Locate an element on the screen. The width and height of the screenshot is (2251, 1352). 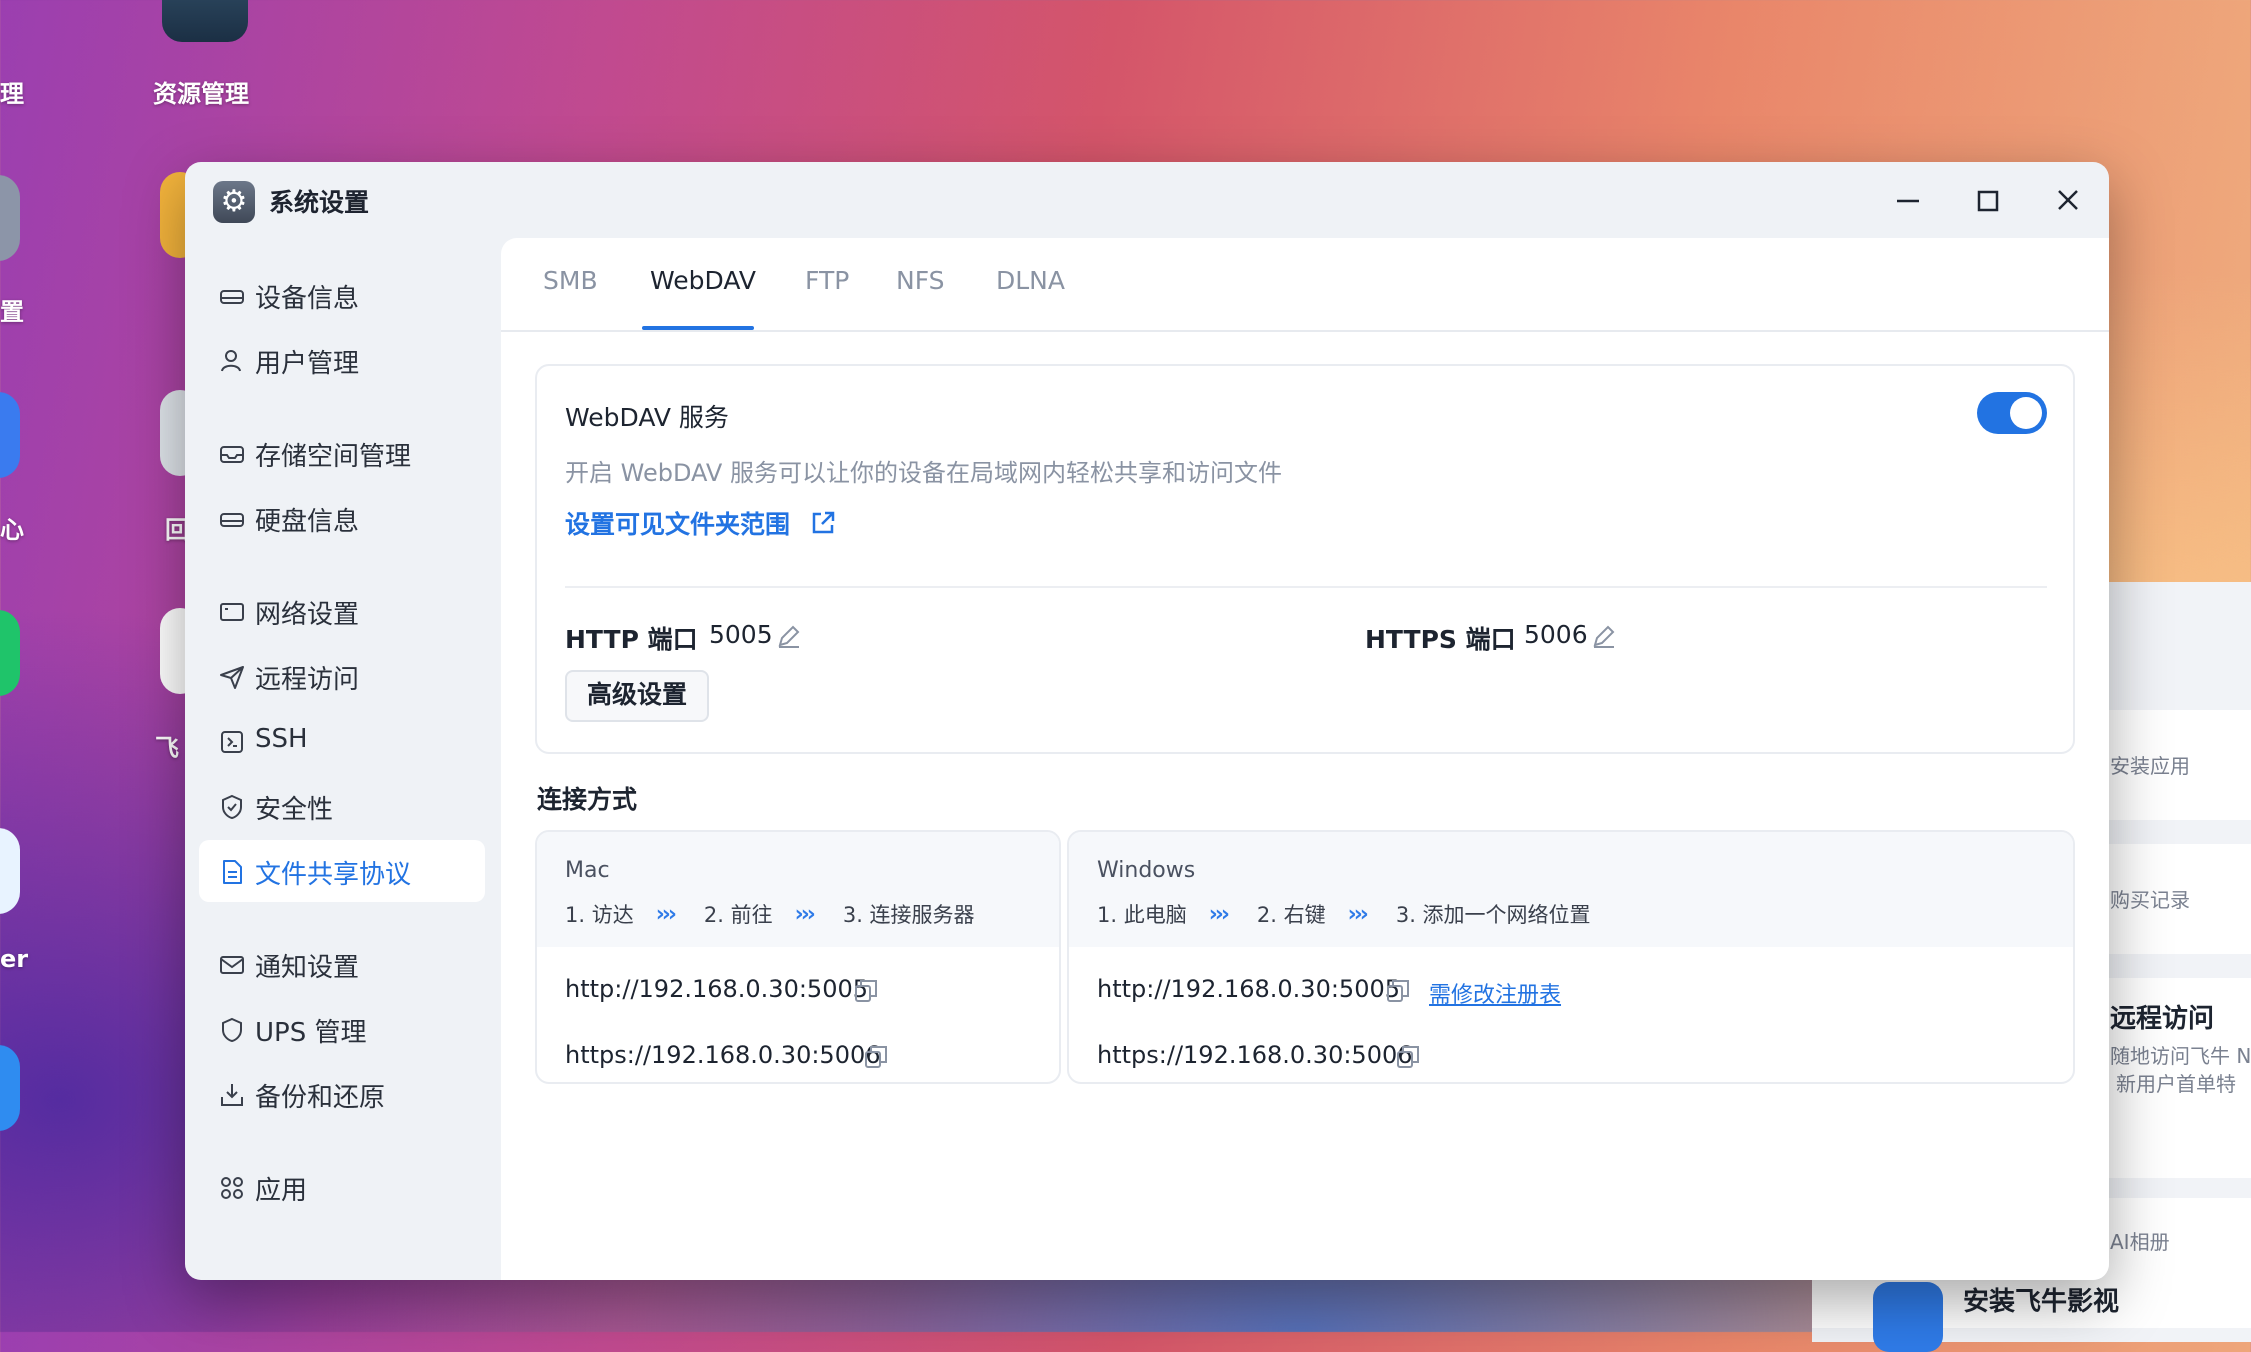
step-text: 1. 访达 is located at coordinates (599, 915).